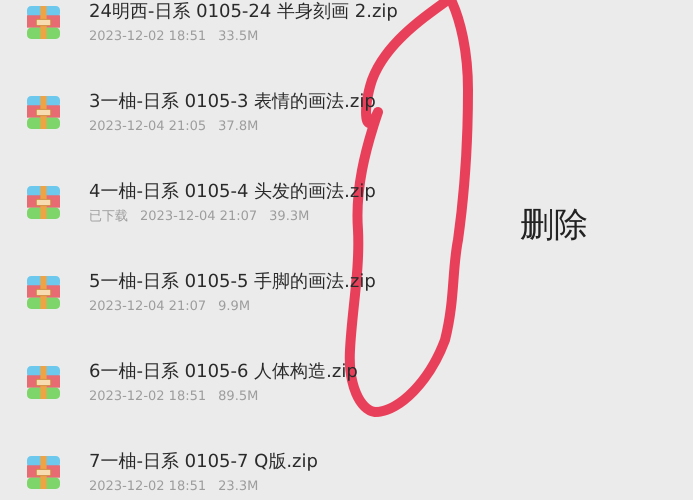 Image resolution: width=693 pixels, height=500 pixels. What do you see at coordinates (238, 487) in the screenshot?
I see `file-size: 23.3M` at bounding box center [238, 487].